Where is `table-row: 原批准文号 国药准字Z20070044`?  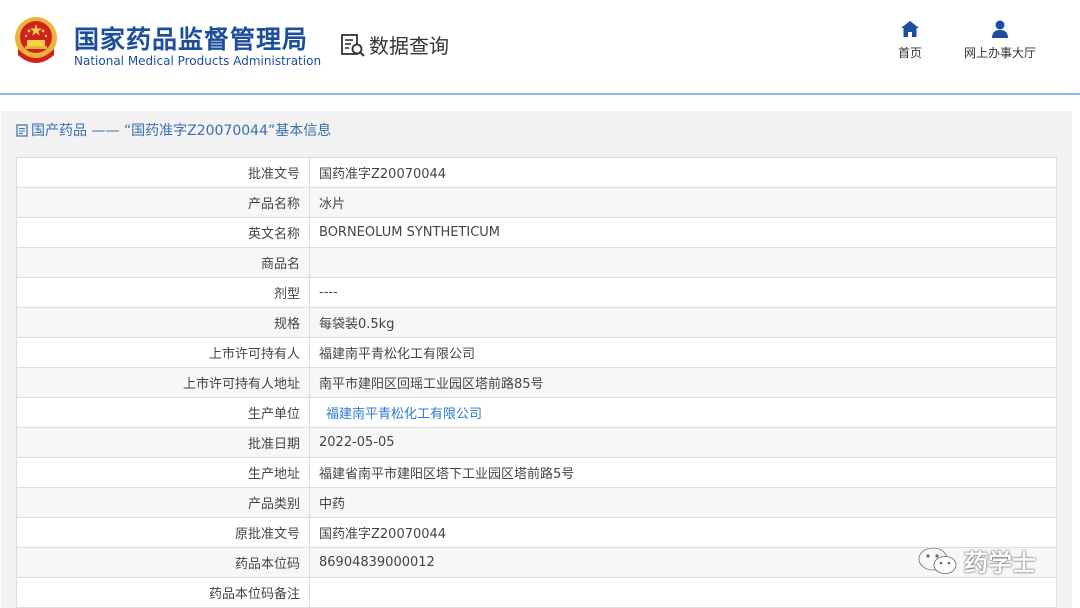
table-row: 原批准文号 国药准字Z20070044 is located at coordinates (536, 532).